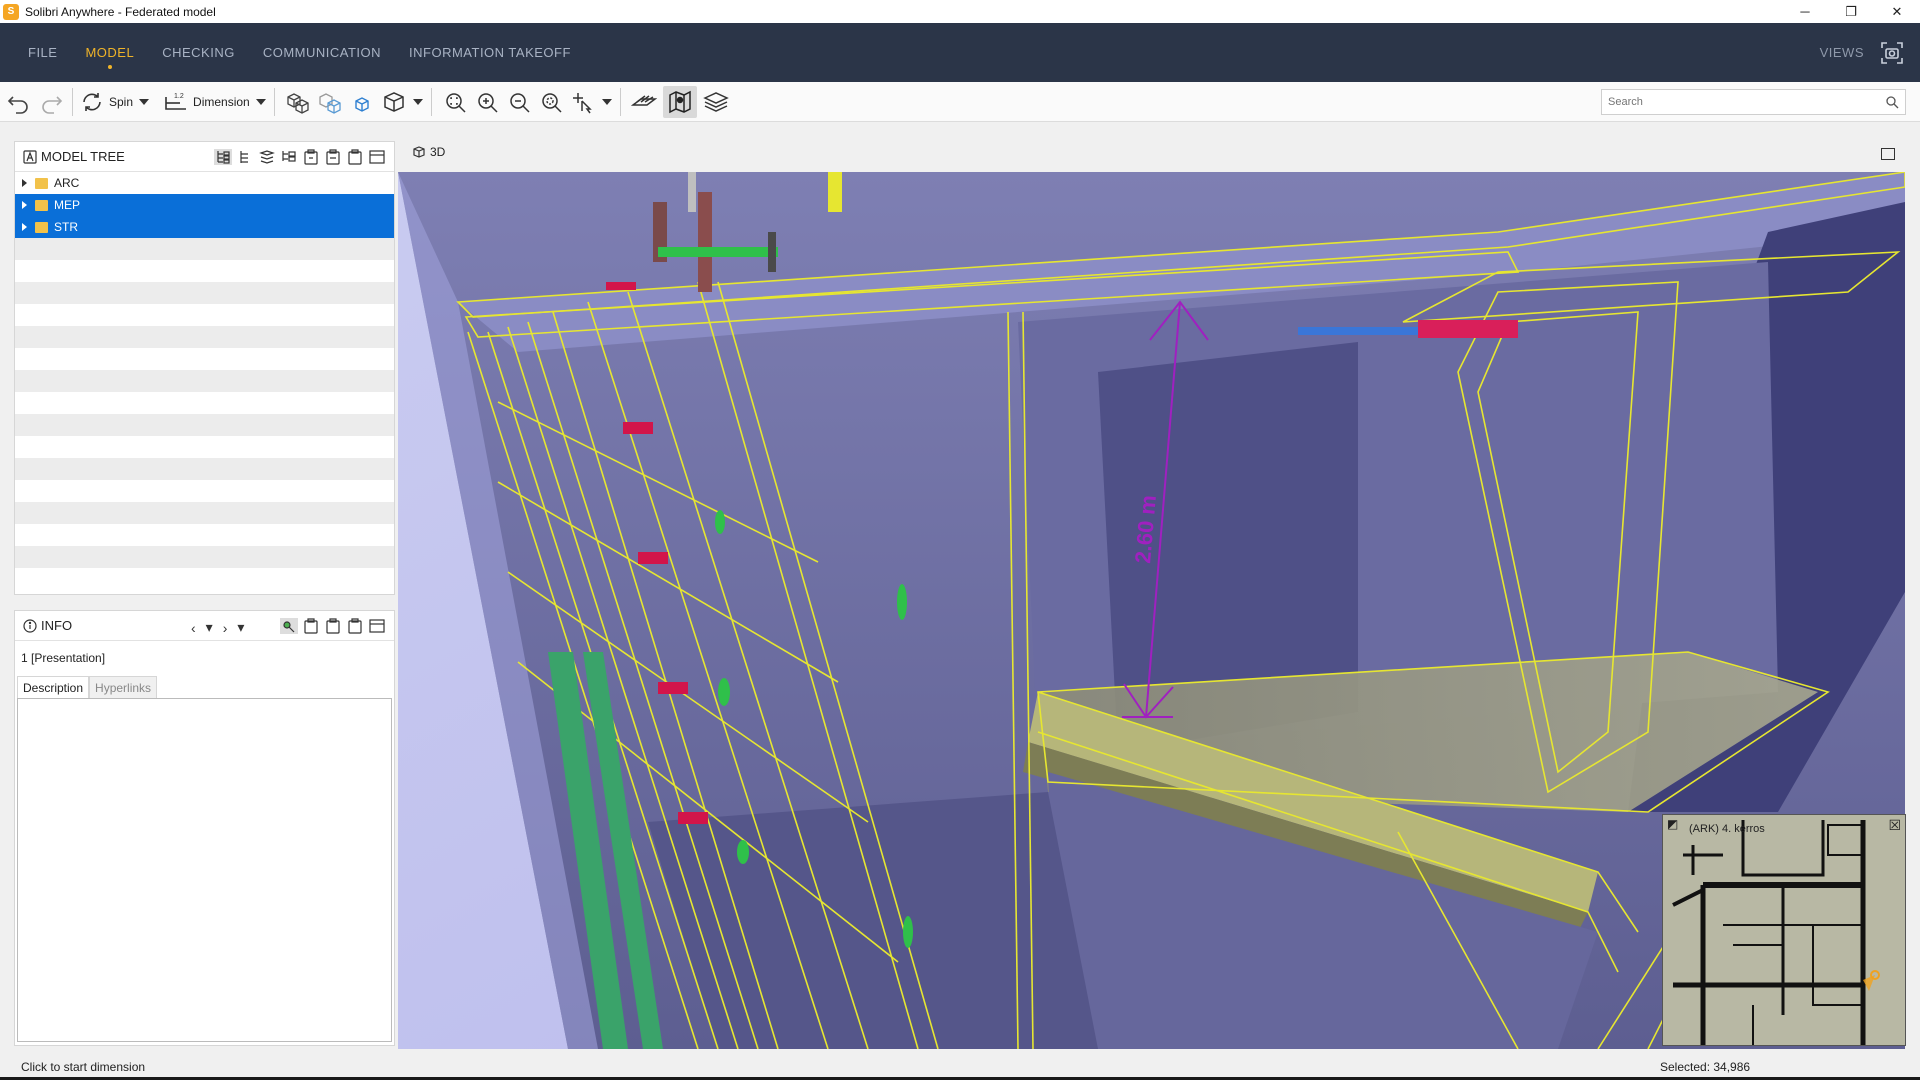  I want to click on app-icon: S, so click(11, 11).